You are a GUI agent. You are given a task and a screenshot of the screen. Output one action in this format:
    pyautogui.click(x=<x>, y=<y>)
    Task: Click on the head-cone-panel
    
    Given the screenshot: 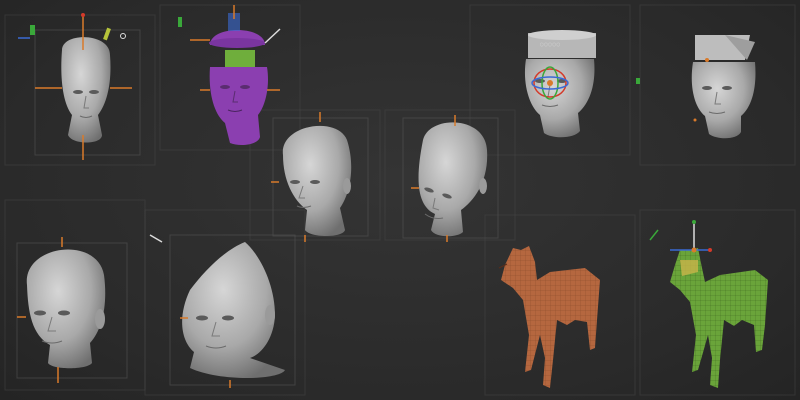 What is the action you would take?
    pyautogui.click(x=224, y=310)
    